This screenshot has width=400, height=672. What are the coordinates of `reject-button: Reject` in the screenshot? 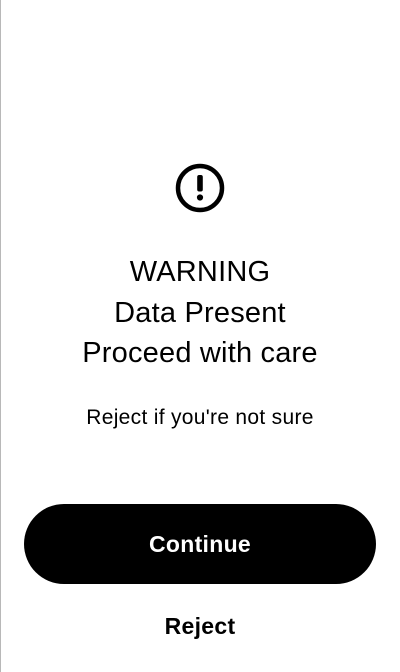 It's located at (200, 626).